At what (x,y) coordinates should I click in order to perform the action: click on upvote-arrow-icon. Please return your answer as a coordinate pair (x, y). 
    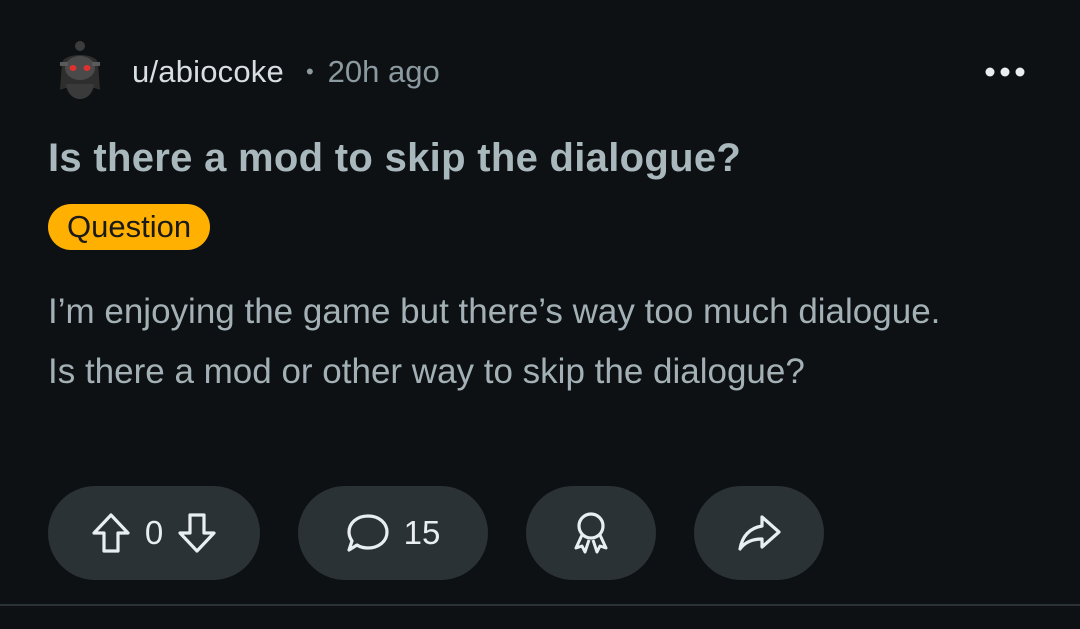
    Looking at the image, I should click on (111, 533).